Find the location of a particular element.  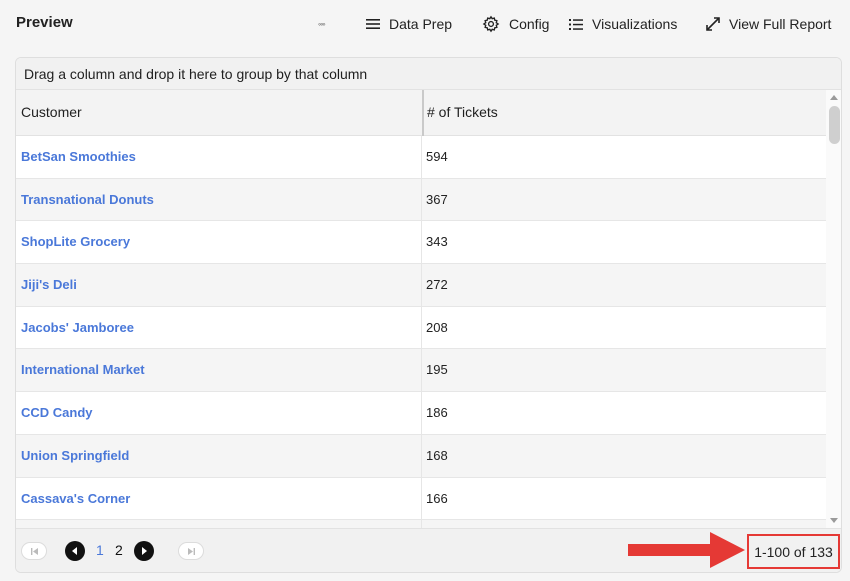

caret-left-icon is located at coordinates (74, 551).